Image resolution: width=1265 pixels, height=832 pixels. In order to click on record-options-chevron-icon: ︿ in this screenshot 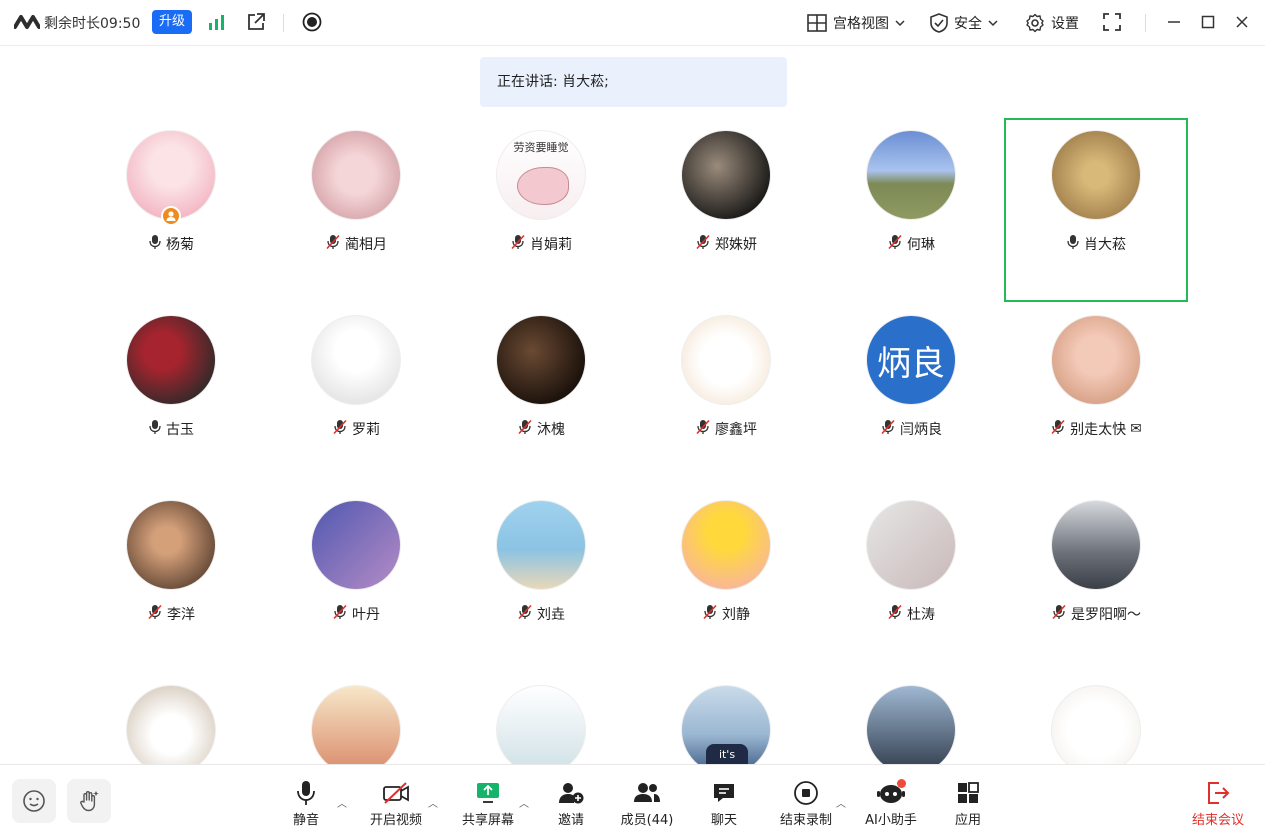, I will do `click(841, 802)`.